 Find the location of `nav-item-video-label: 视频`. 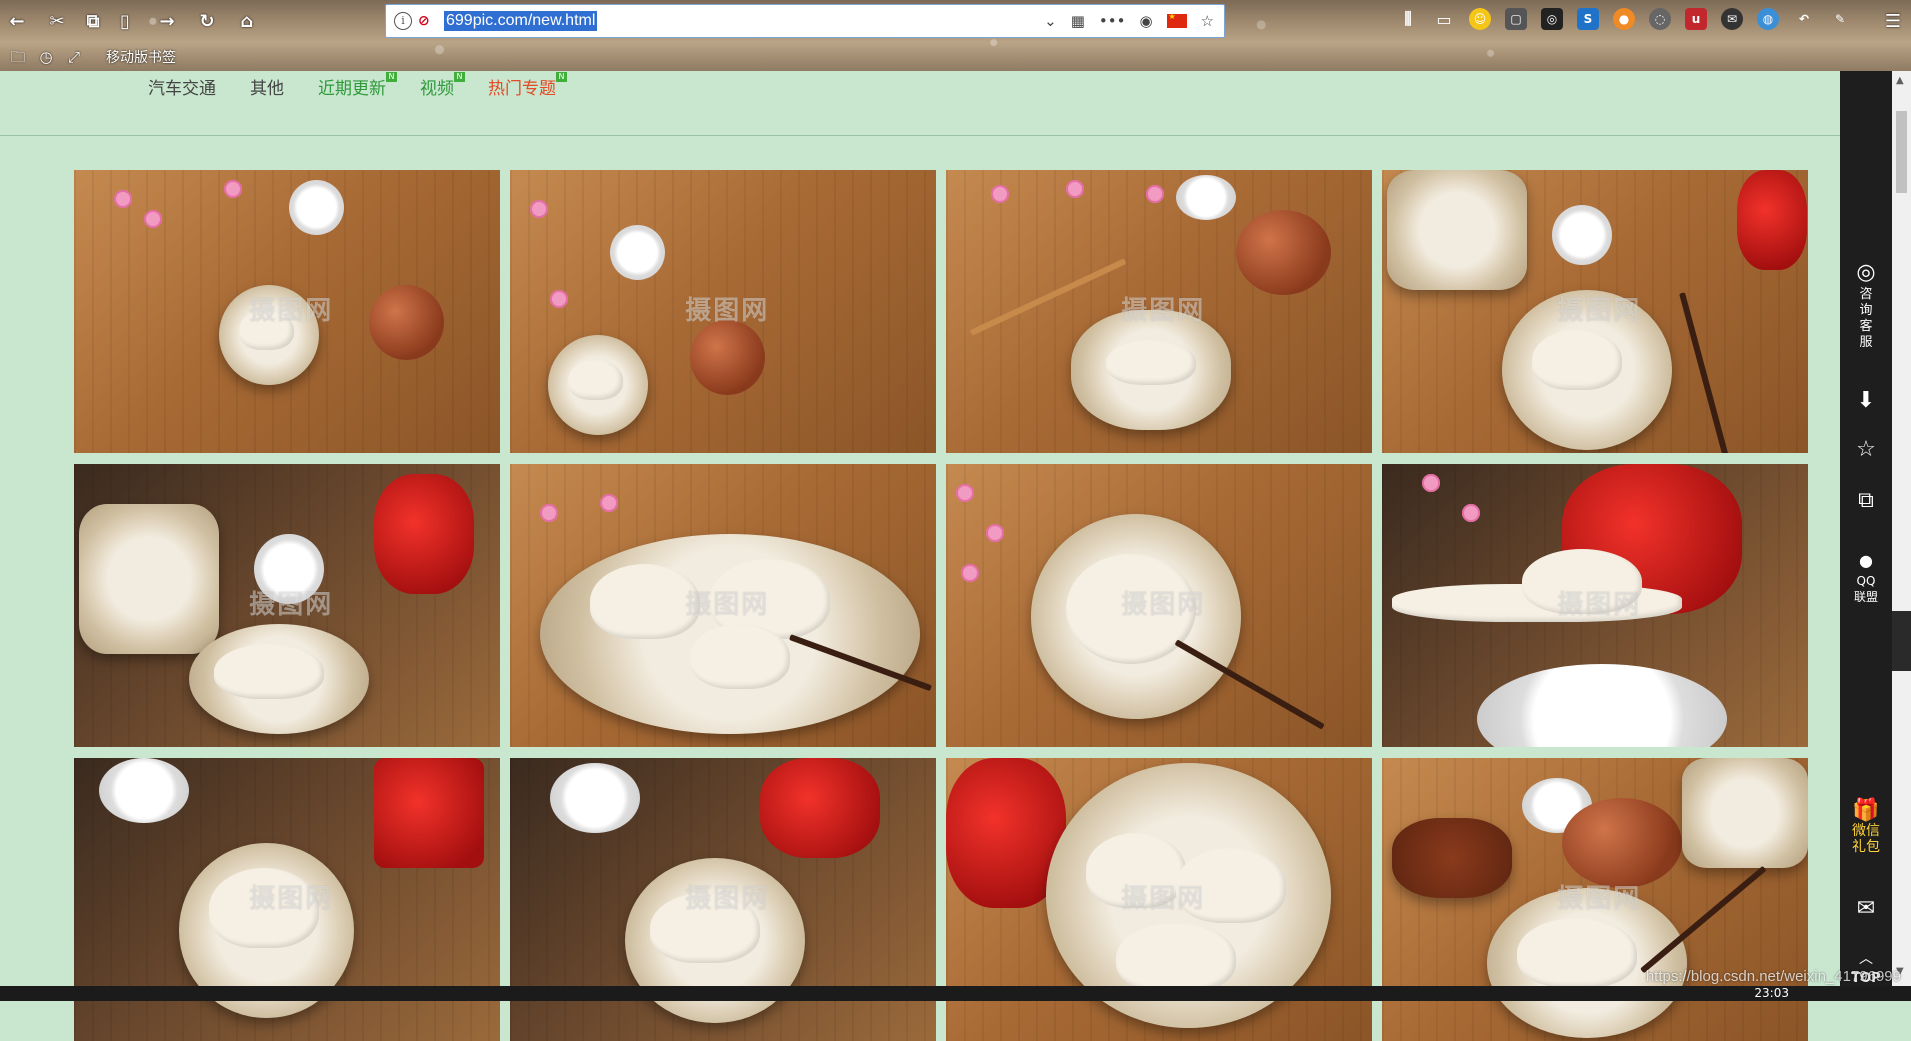

nav-item-video-label: 视频 is located at coordinates (437, 89).